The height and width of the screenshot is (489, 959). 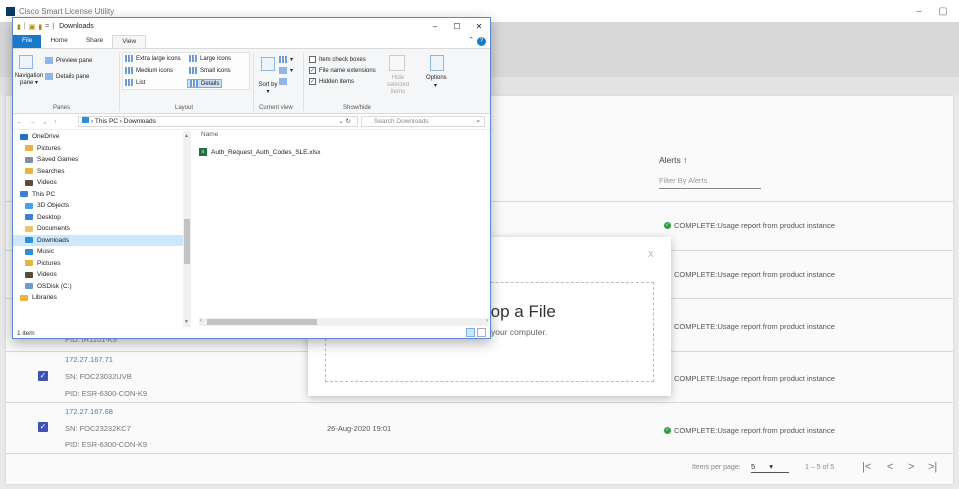 What do you see at coordinates (770, 467) in the screenshot?
I see `items-per-page-select: 5 ▾` at bounding box center [770, 467].